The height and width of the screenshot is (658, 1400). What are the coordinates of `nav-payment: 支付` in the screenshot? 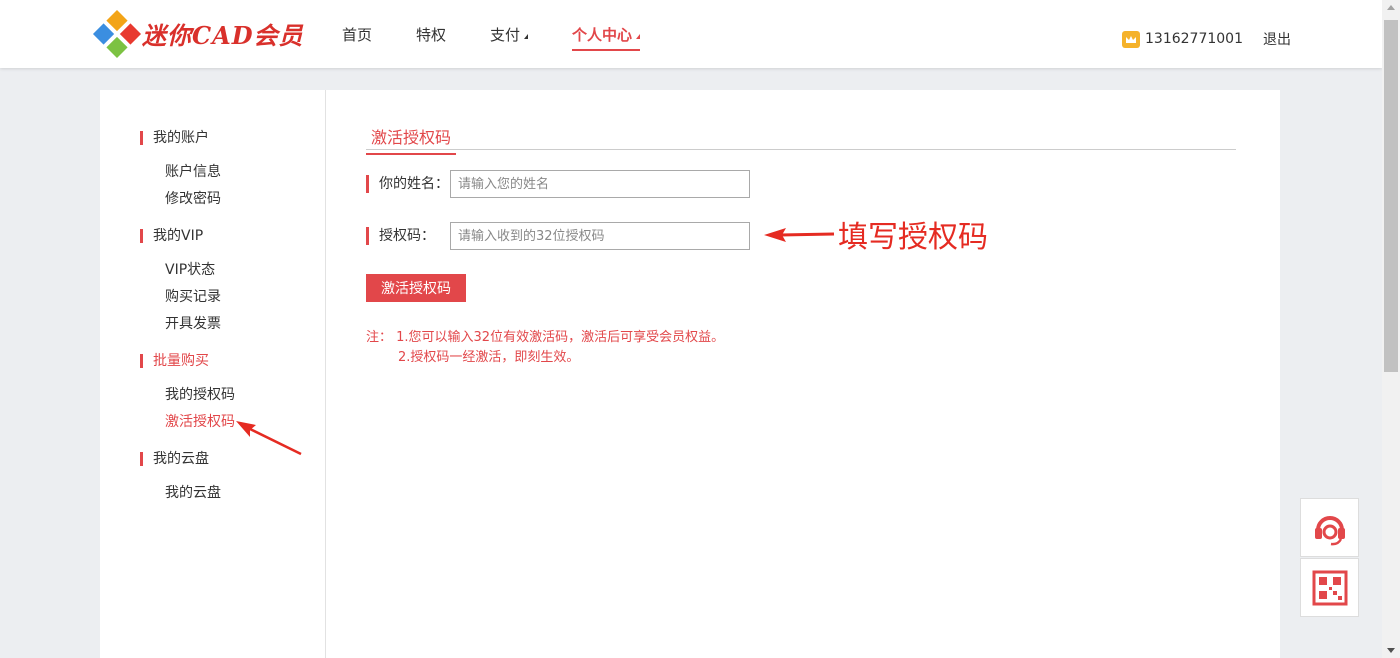 It's located at (509, 37).